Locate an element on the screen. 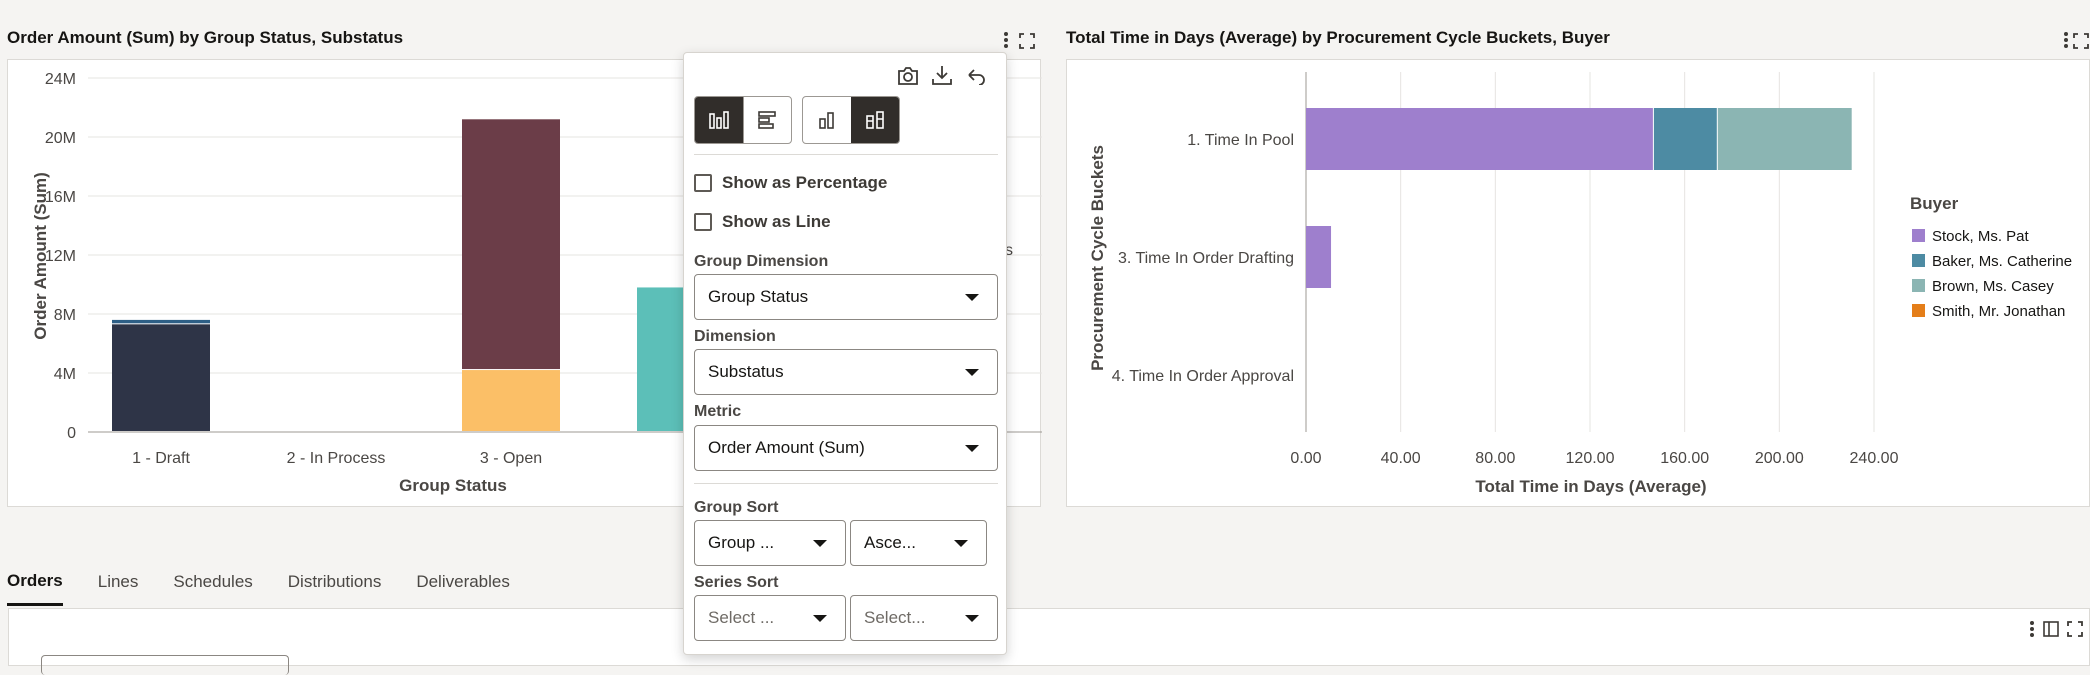 This screenshot has height=675, width=2090. dimension-label: Dimension is located at coordinates (735, 336).